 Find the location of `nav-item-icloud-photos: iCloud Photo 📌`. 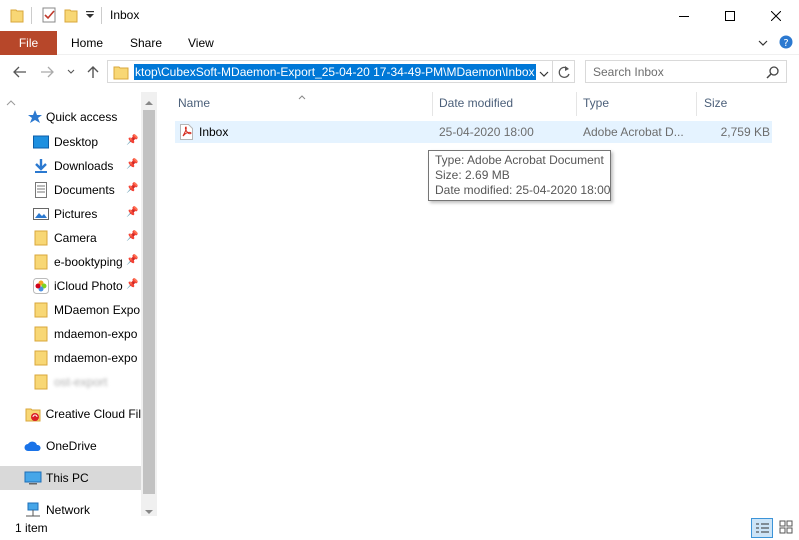

nav-item-icloud-photos: iCloud Photo 📌 is located at coordinates (70, 286).